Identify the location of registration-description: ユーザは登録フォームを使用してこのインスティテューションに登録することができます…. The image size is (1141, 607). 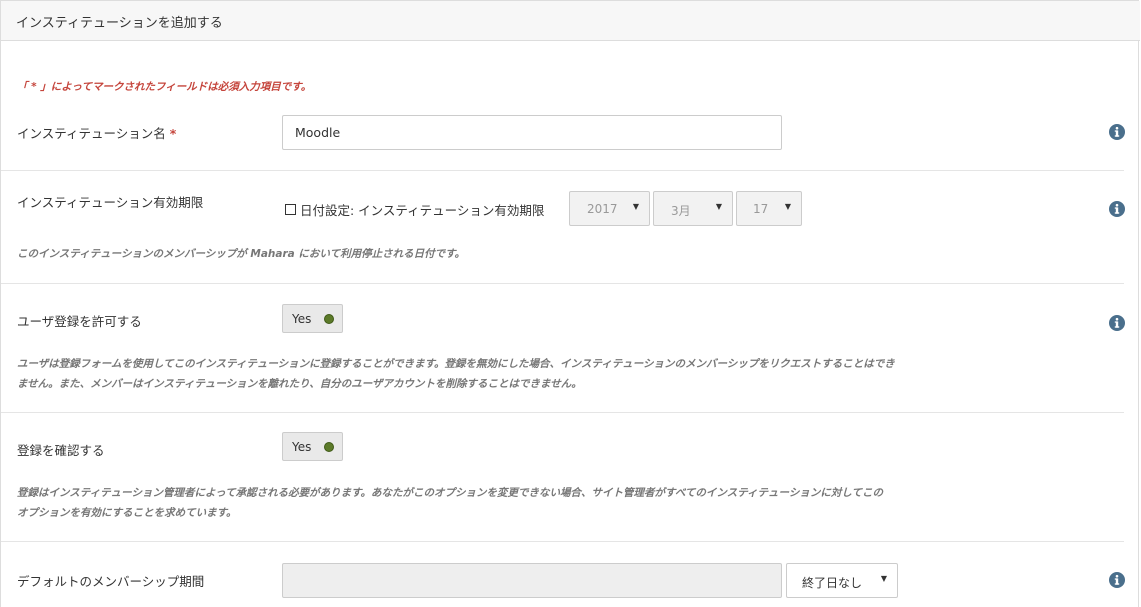
(472, 374).